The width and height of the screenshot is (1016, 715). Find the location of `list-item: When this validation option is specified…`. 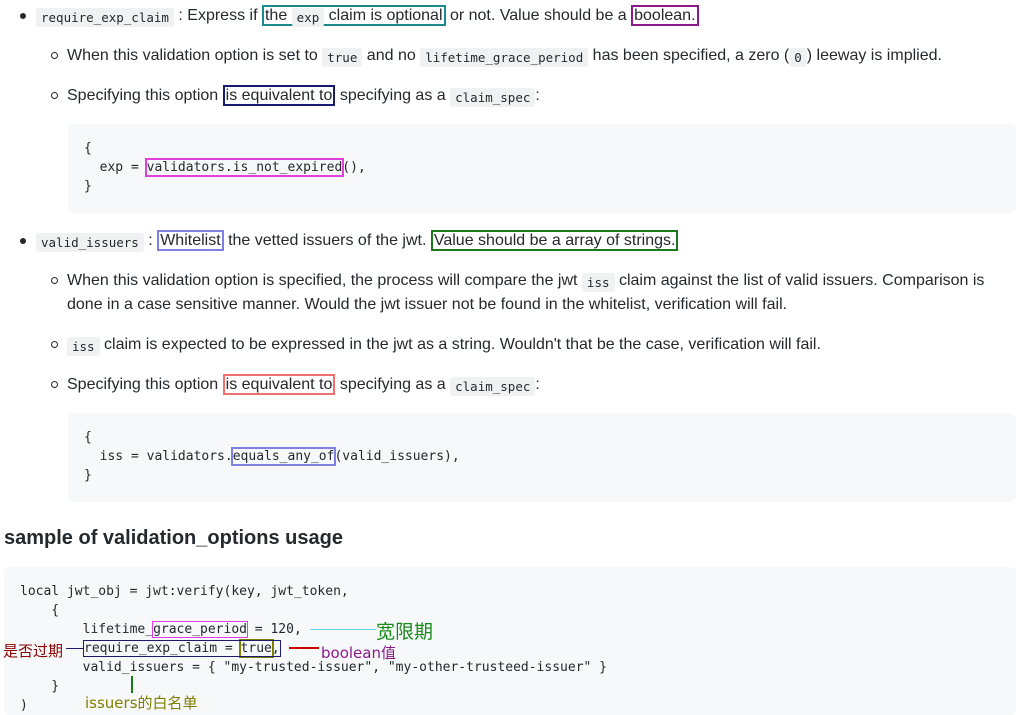

list-item: When this validation option is specified… is located at coordinates (525, 281).